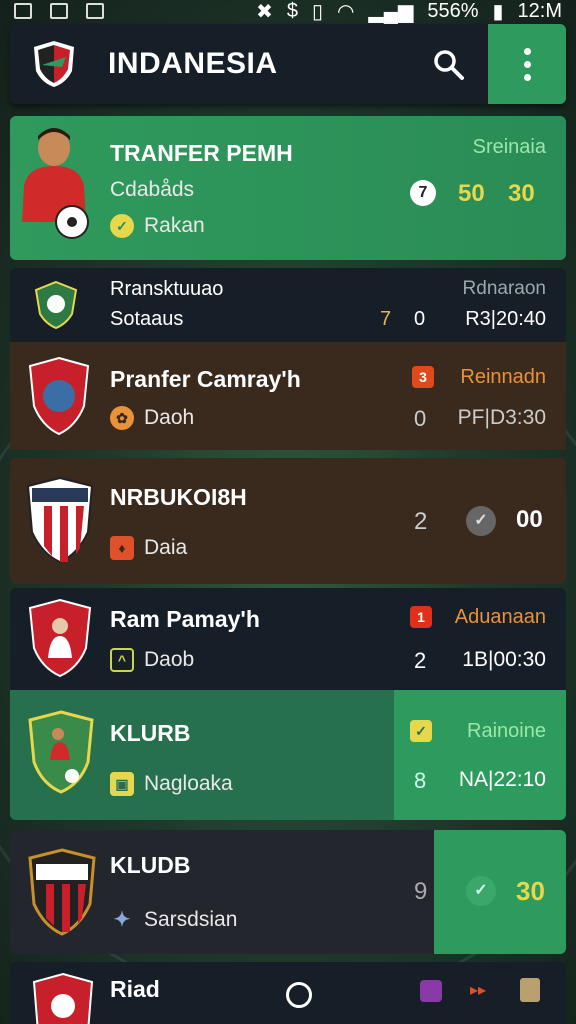  Describe the element at coordinates (188, 783) in the screenshot. I see `row5-tag: Nagloaka` at that location.